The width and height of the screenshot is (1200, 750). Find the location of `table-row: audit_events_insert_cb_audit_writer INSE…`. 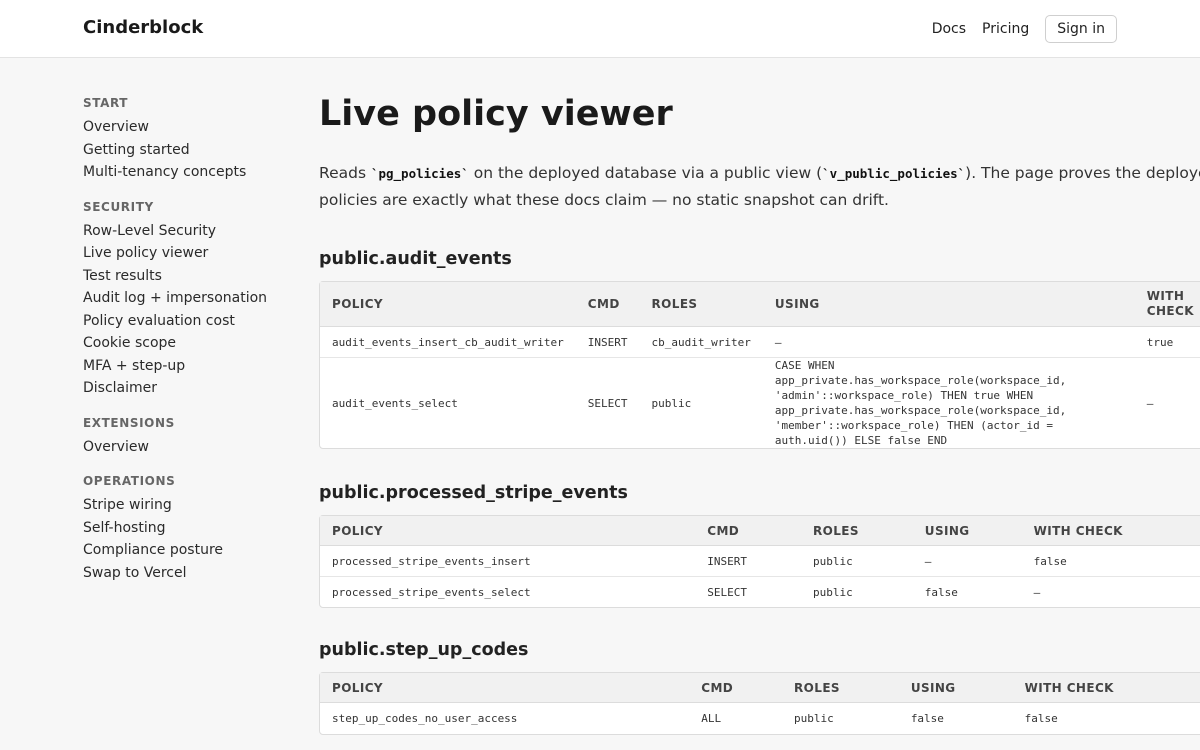

table-row: audit_events_insert_cb_audit_writer INSE… is located at coordinates (760, 342).